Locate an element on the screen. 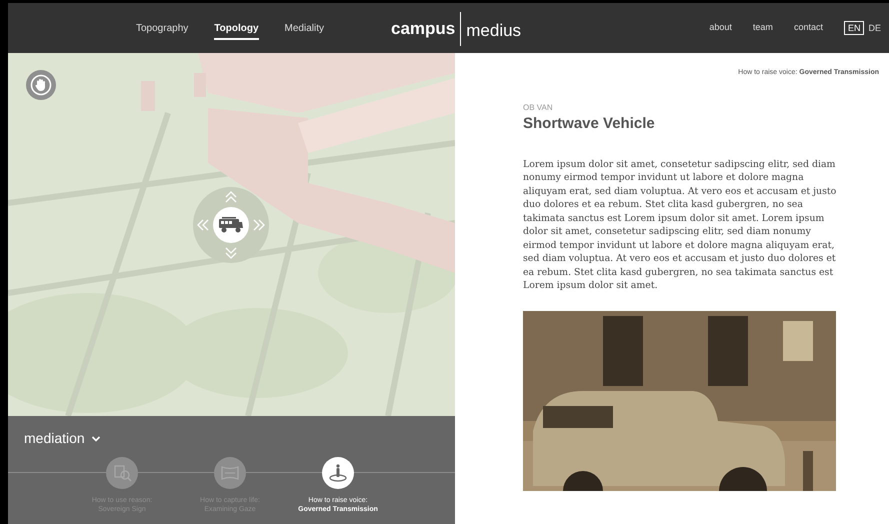  nav-tab: Mediality is located at coordinates (304, 30).